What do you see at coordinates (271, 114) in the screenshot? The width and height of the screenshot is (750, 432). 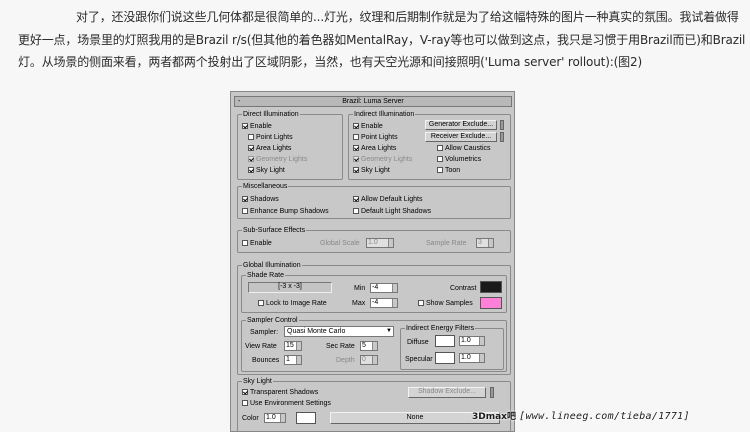 I see `direct-illumination-title: Direct Illumination` at bounding box center [271, 114].